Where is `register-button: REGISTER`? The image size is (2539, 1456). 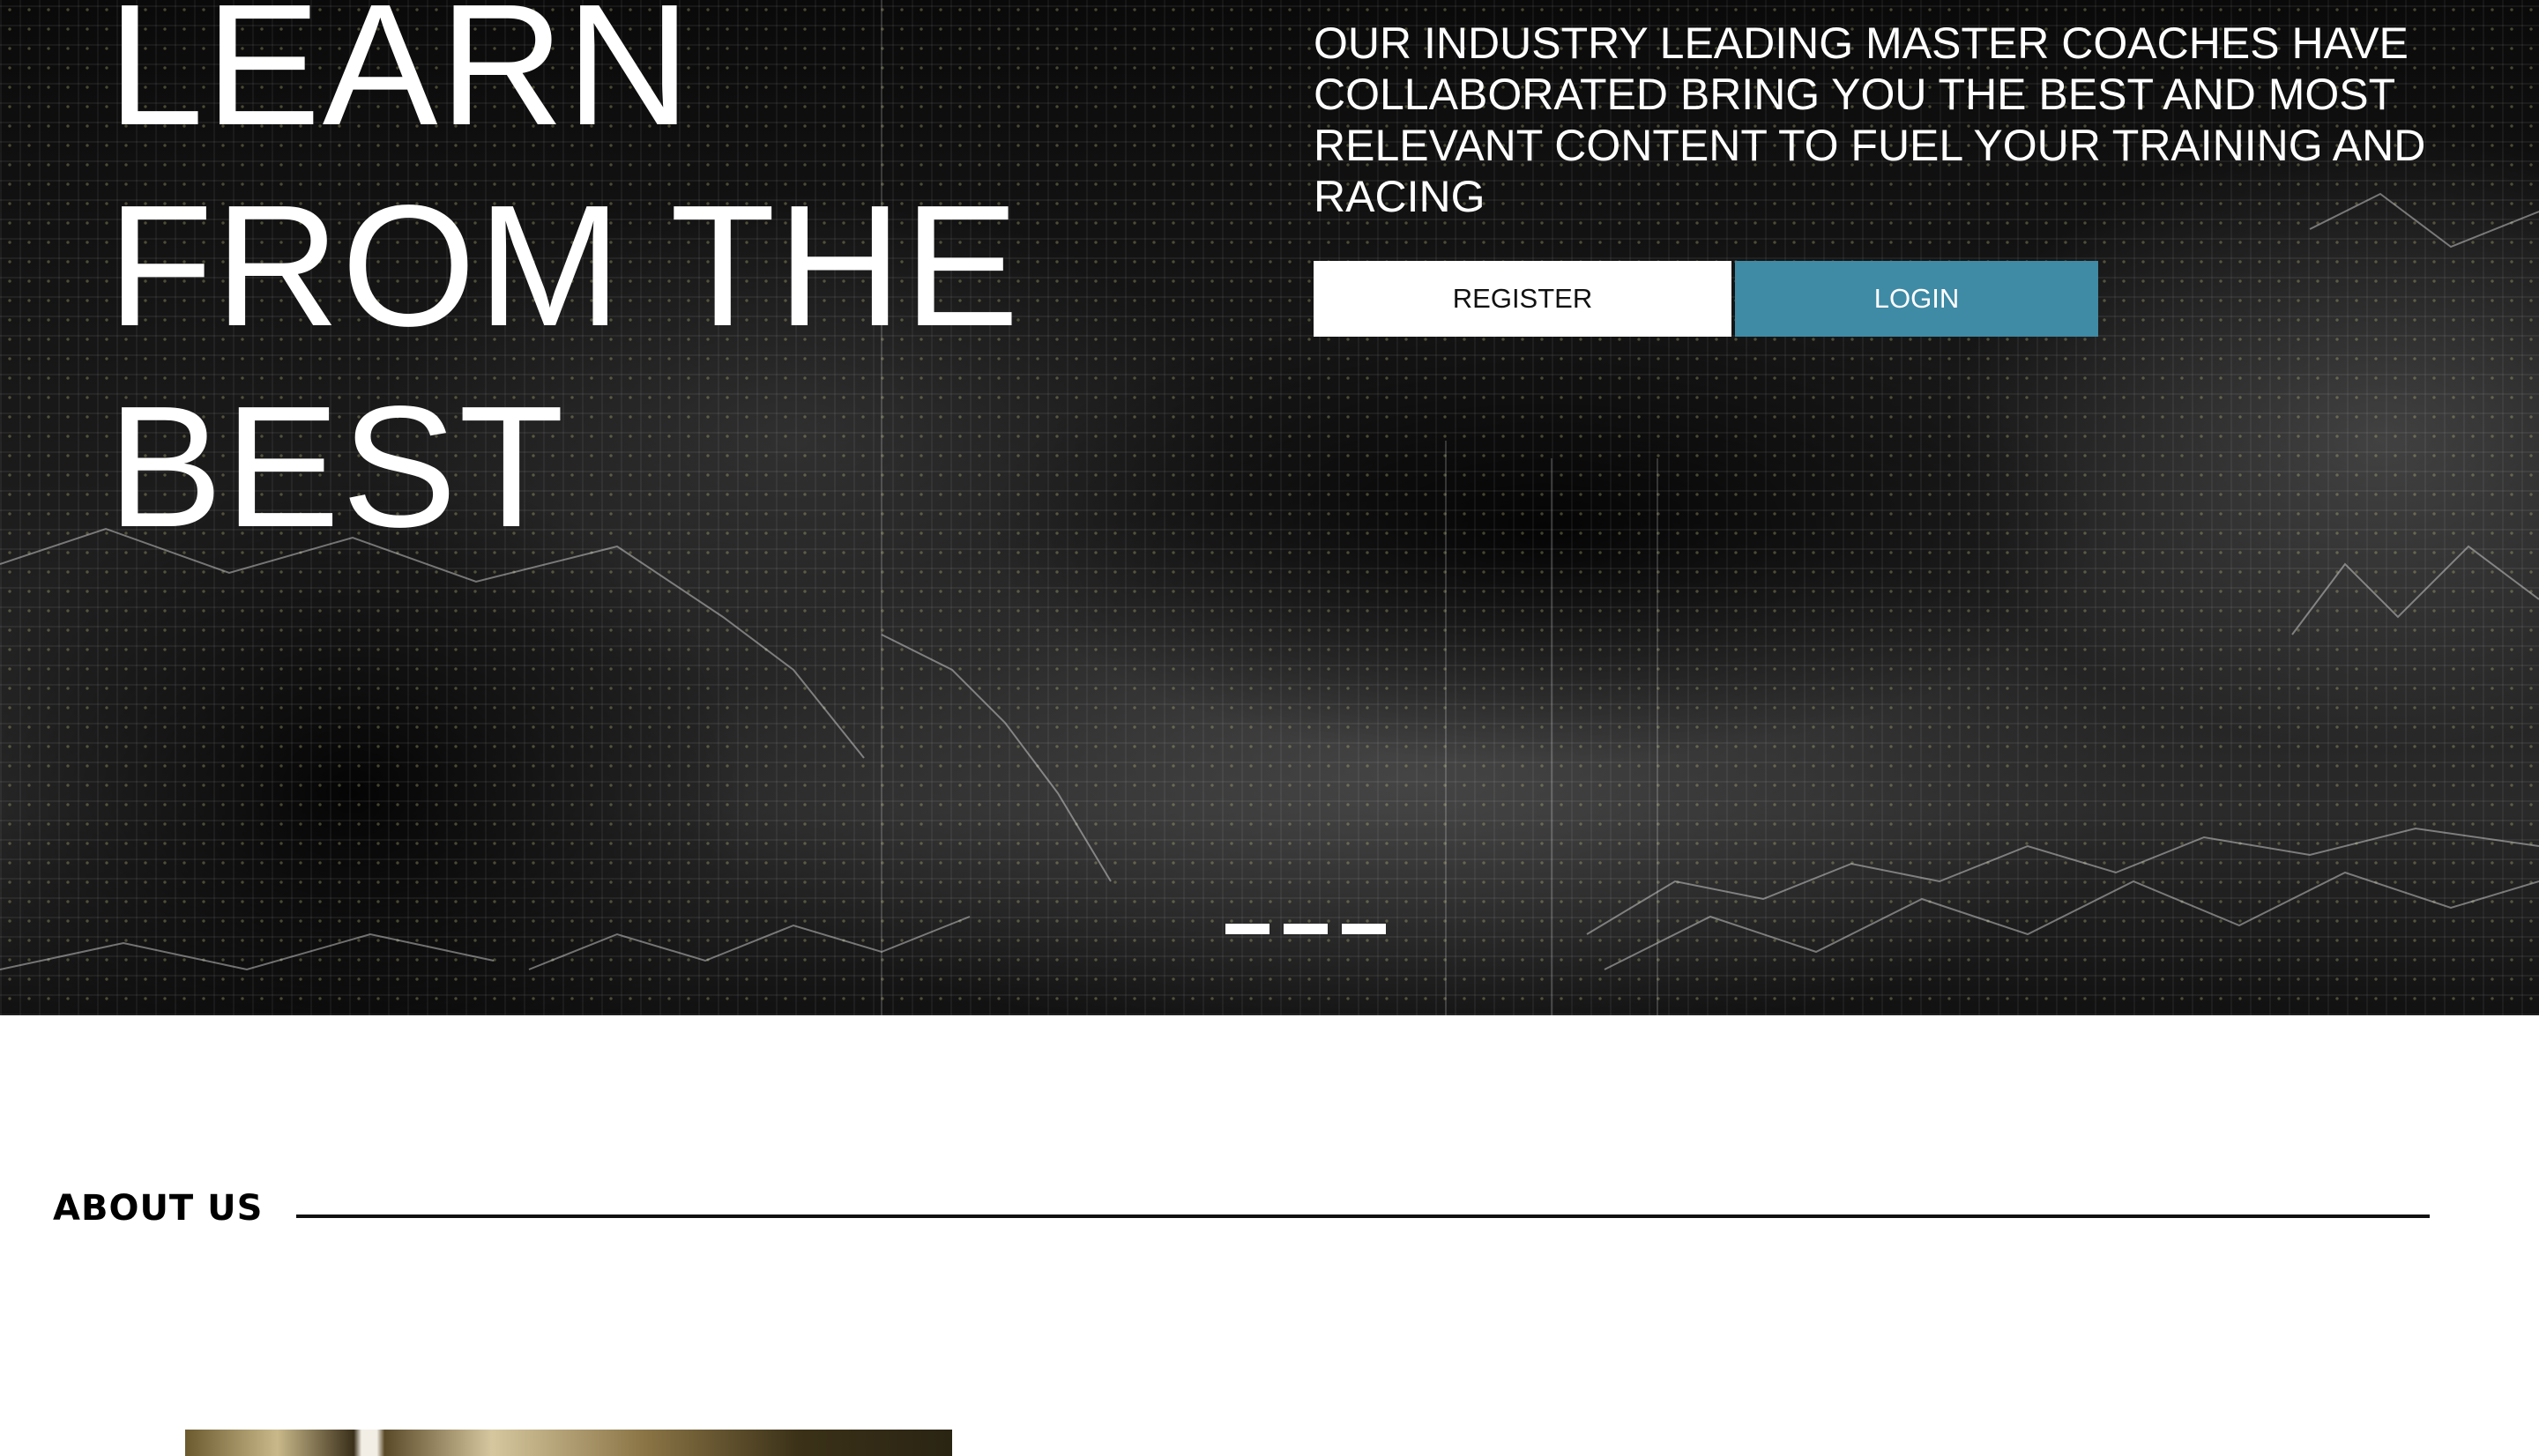
register-button: REGISTER is located at coordinates (1522, 299).